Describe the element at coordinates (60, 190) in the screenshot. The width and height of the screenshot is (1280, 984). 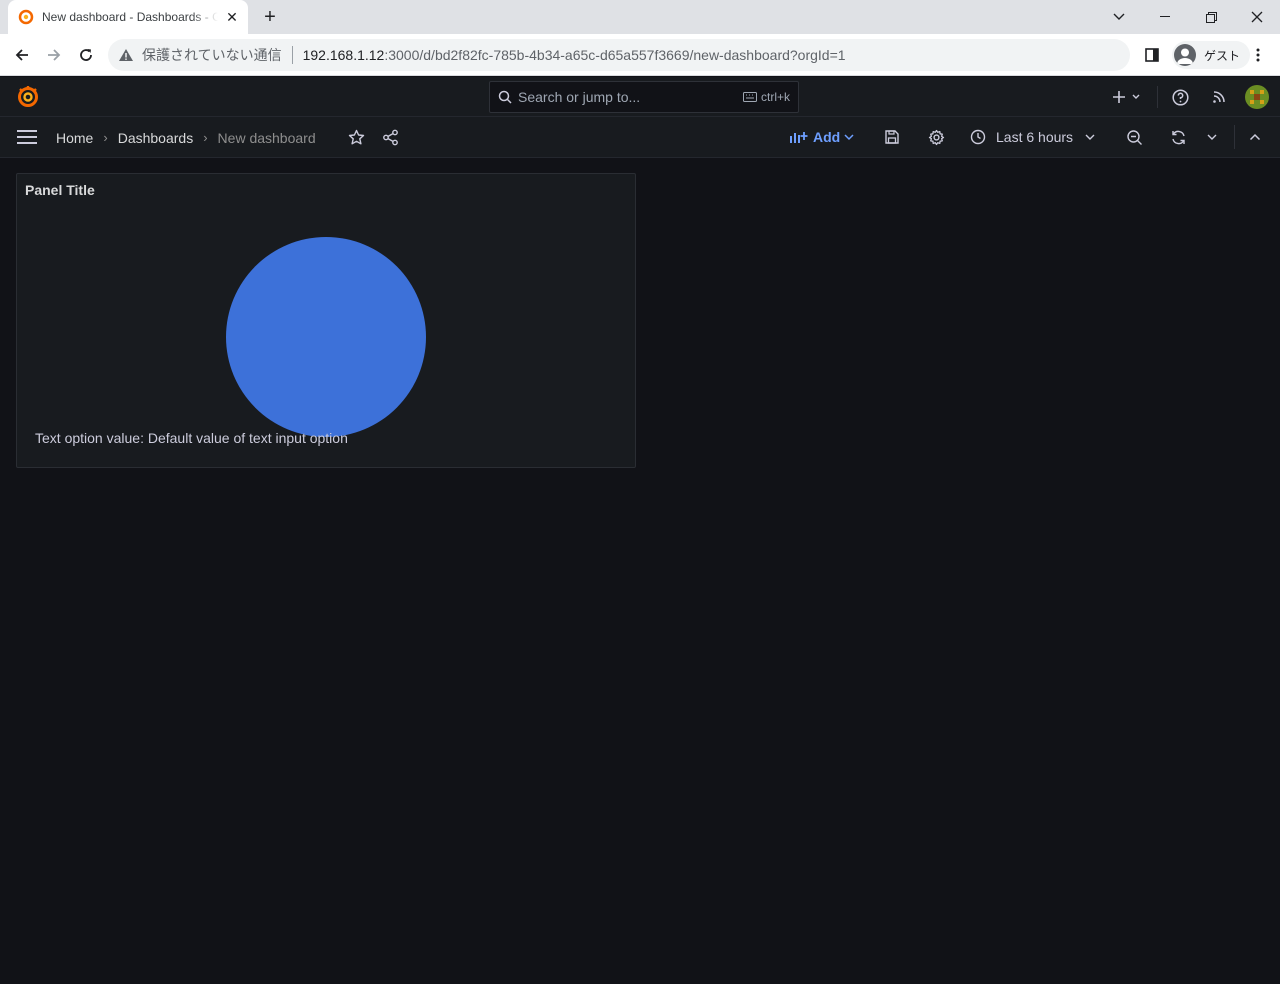
I see `panel-title: Panel Title` at that location.